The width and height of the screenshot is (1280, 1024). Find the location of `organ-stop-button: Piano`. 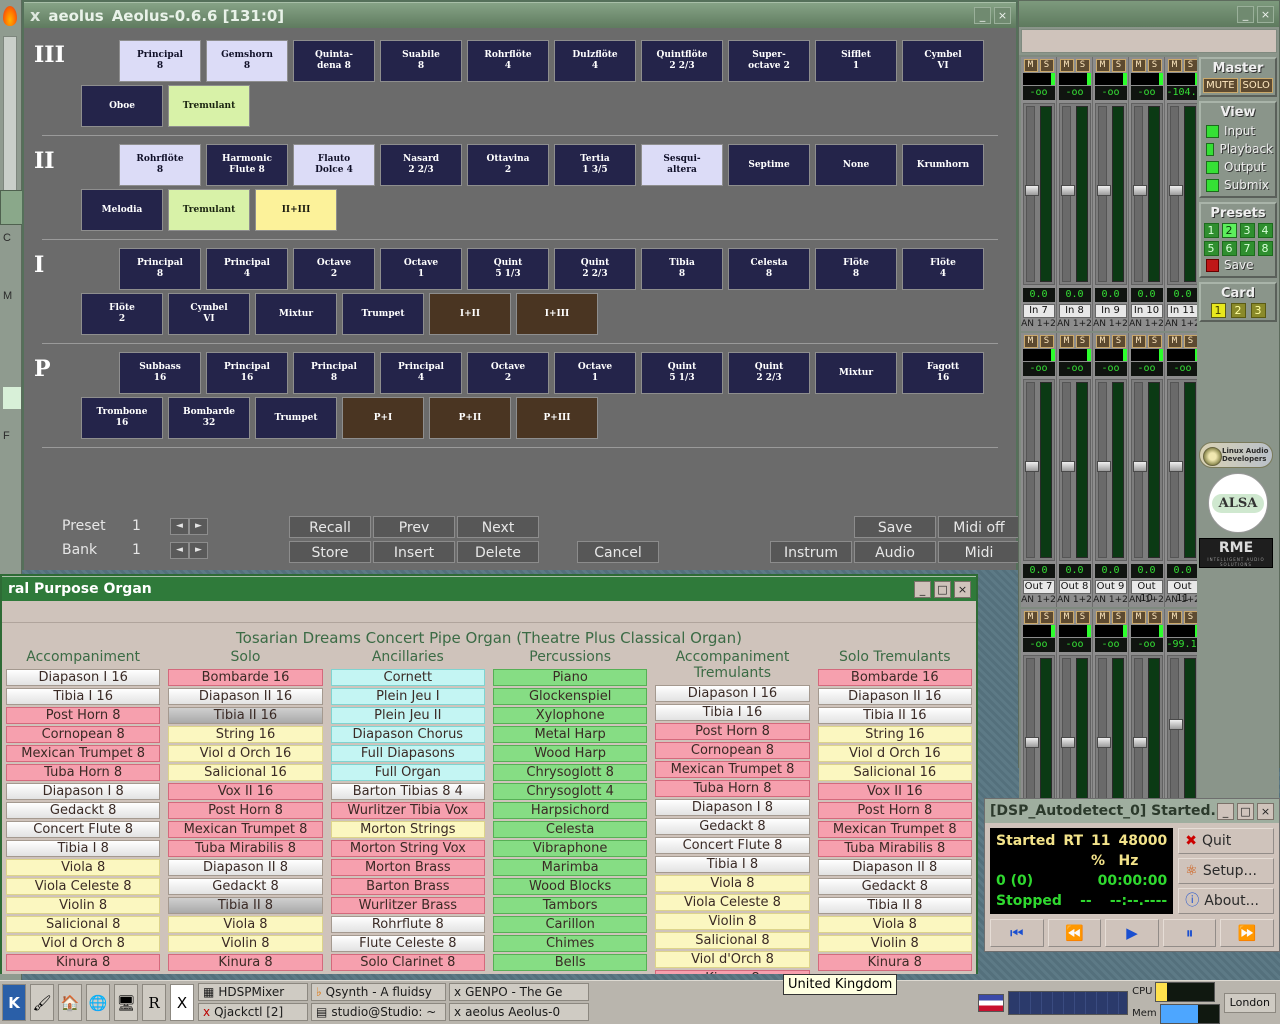

organ-stop-button: Piano is located at coordinates (570, 677).